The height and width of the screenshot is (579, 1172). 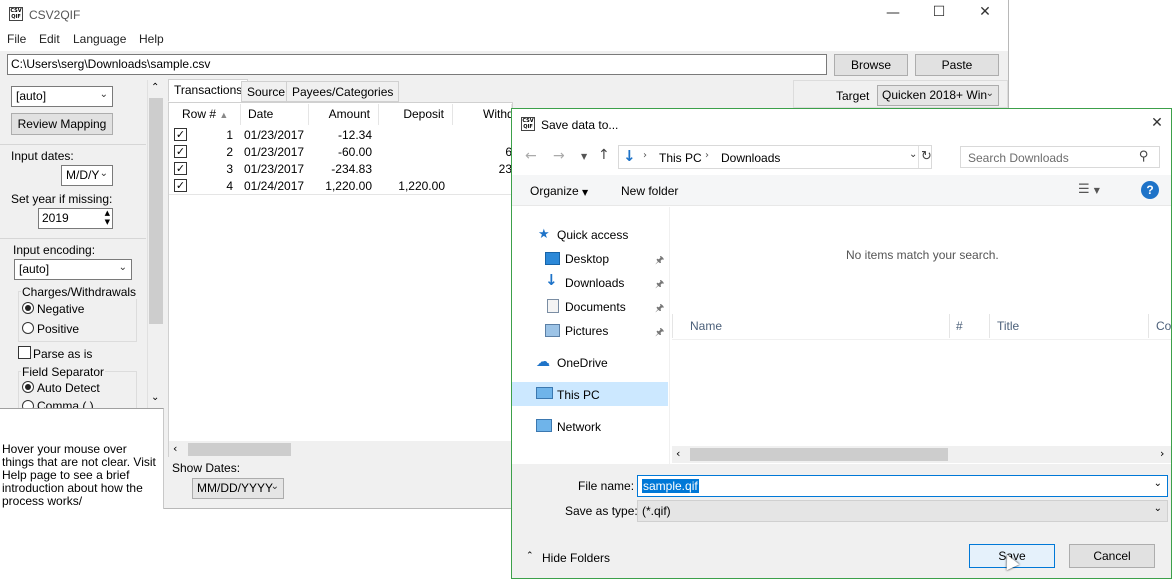 I want to click on up-arrow-icon: ↑, so click(x=604, y=155).